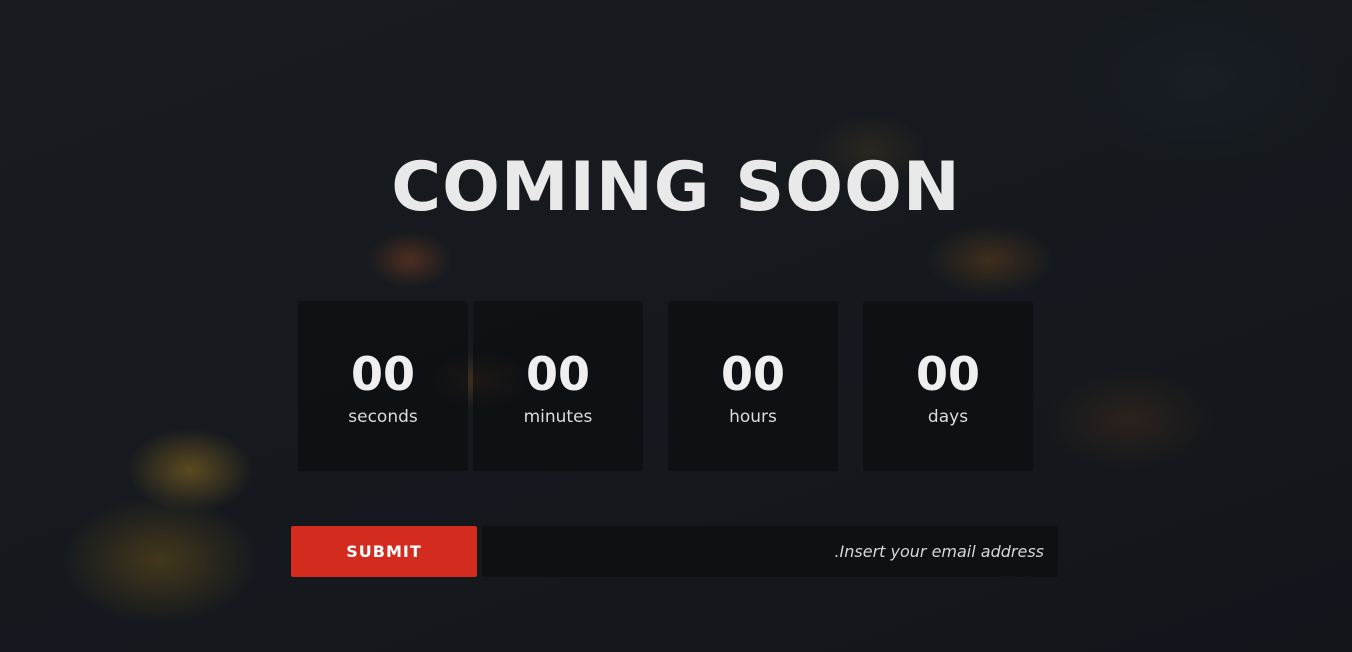 The image size is (1352, 652). Describe the element at coordinates (753, 417) in the screenshot. I see `countdown-label: hours` at that location.